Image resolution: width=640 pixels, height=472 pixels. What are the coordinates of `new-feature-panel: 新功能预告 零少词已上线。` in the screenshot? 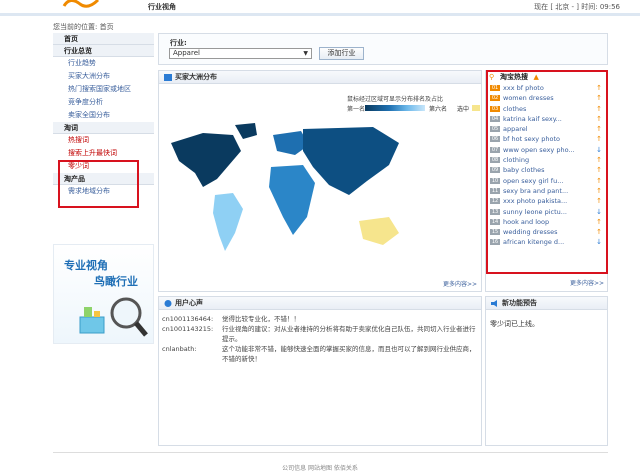 It's located at (546, 371).